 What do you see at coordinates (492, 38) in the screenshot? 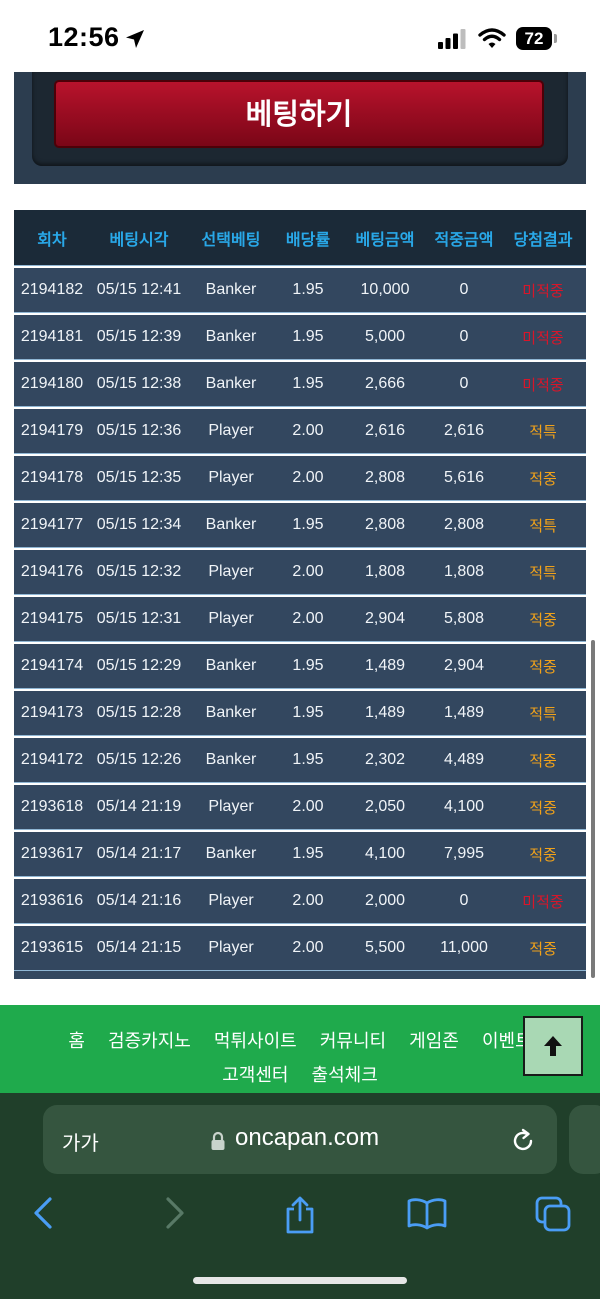
I see `wifi-icon` at bounding box center [492, 38].